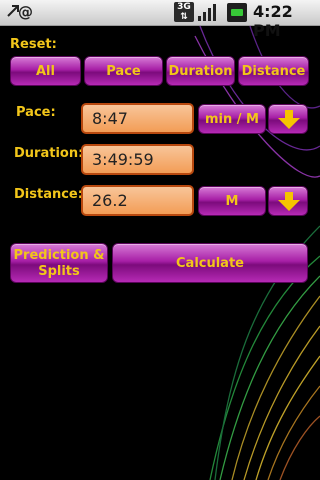 This screenshot has width=320, height=480. What do you see at coordinates (160, 20) in the screenshot?
I see `status-bar: @ 3G ⇅ 4:22 PM` at bounding box center [160, 20].